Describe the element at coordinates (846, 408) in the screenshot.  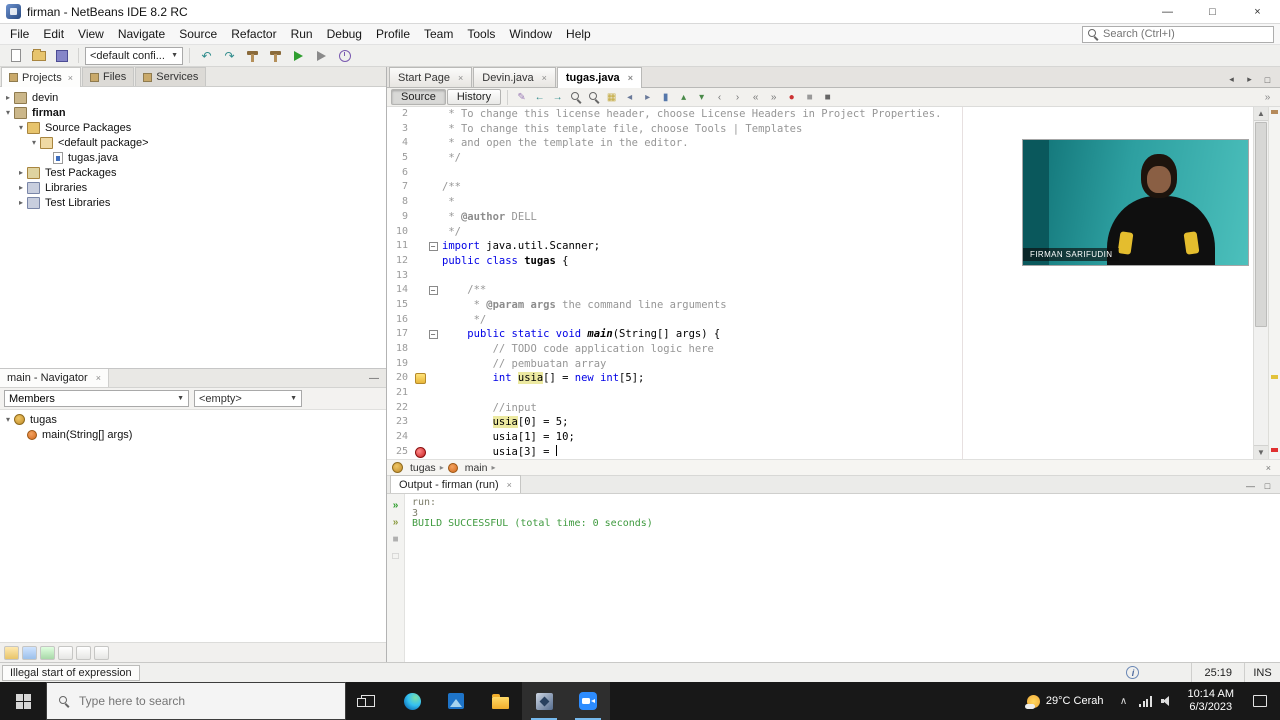
I see `code-text: //input` at that location.